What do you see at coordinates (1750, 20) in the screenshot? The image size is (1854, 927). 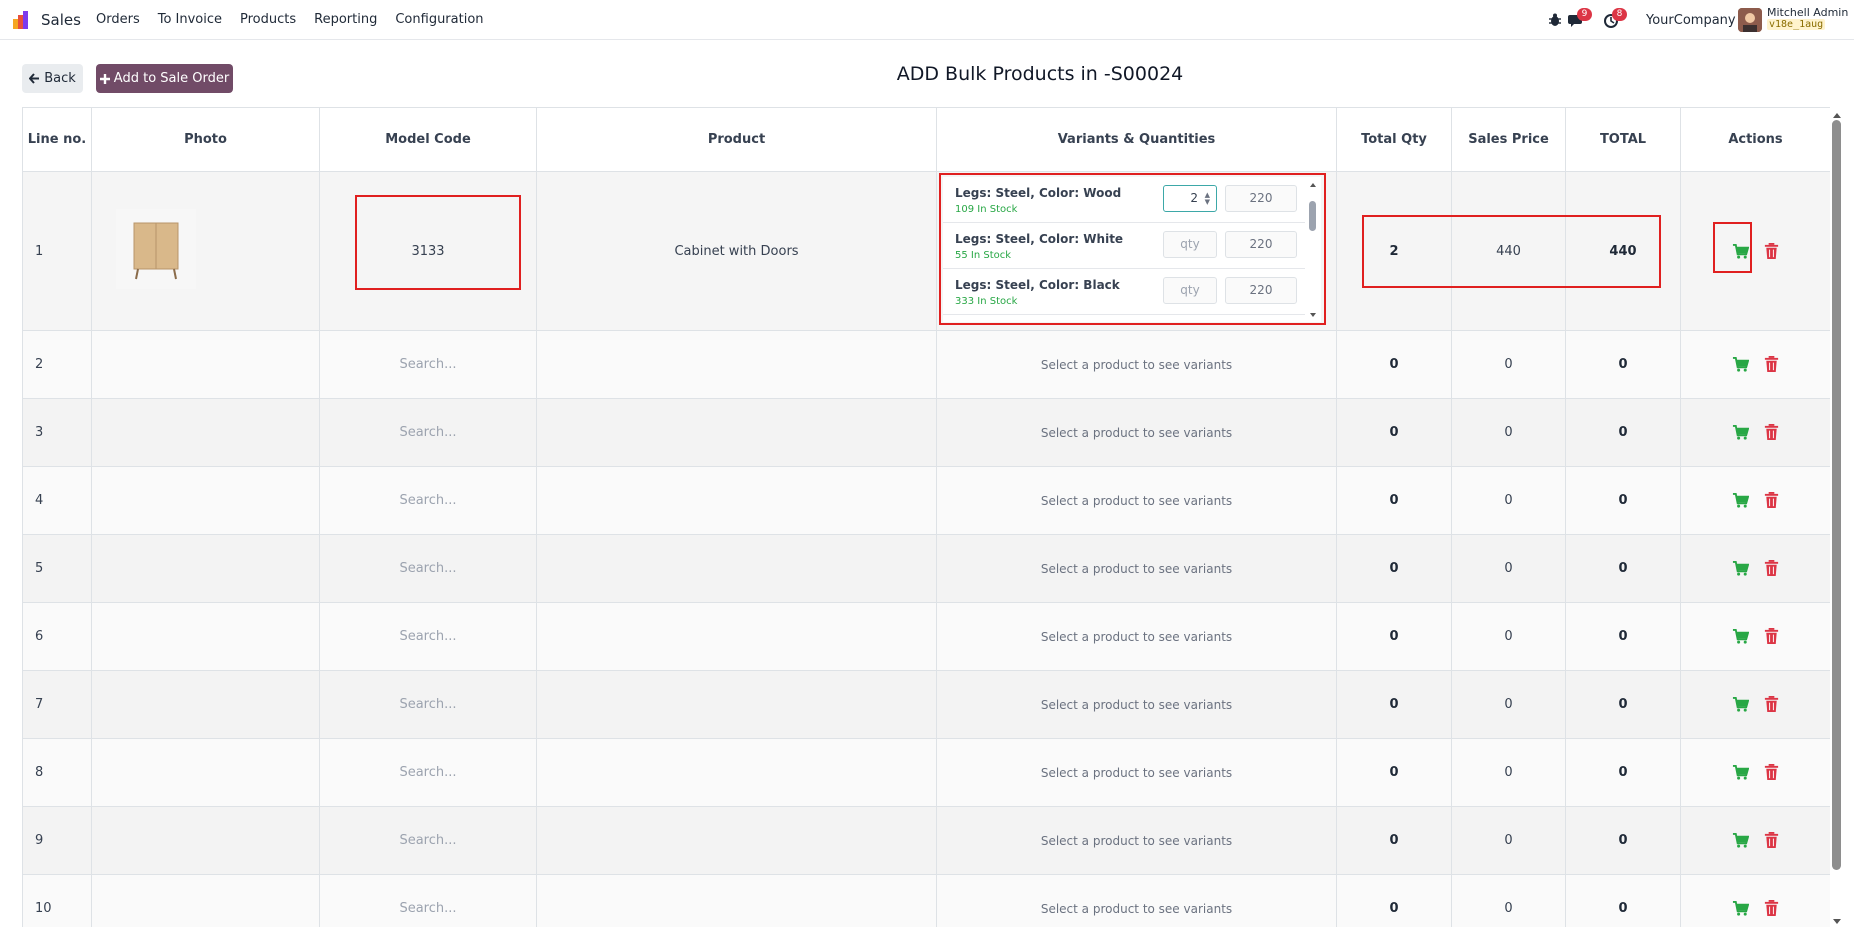 I see `avatar` at bounding box center [1750, 20].